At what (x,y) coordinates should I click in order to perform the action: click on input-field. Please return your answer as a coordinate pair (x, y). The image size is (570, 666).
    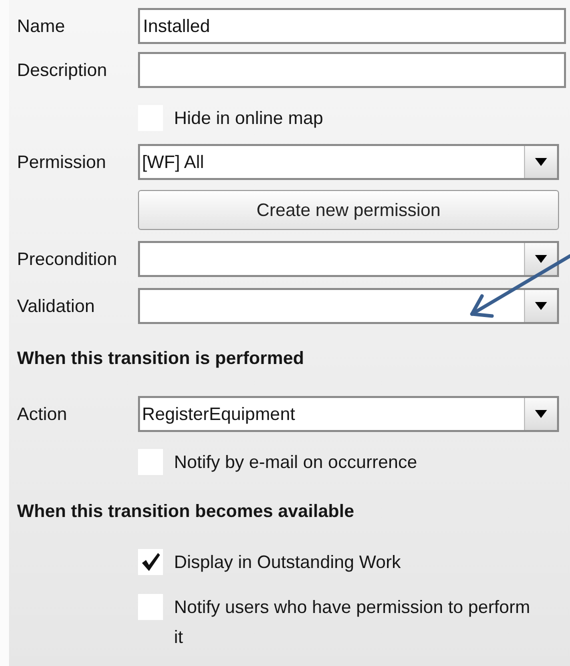
    Looking at the image, I should click on (352, 70).